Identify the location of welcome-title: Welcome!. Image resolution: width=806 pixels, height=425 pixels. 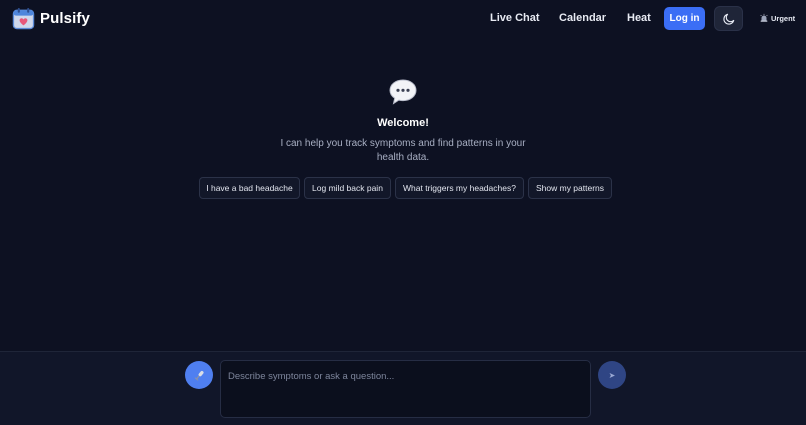
(403, 123).